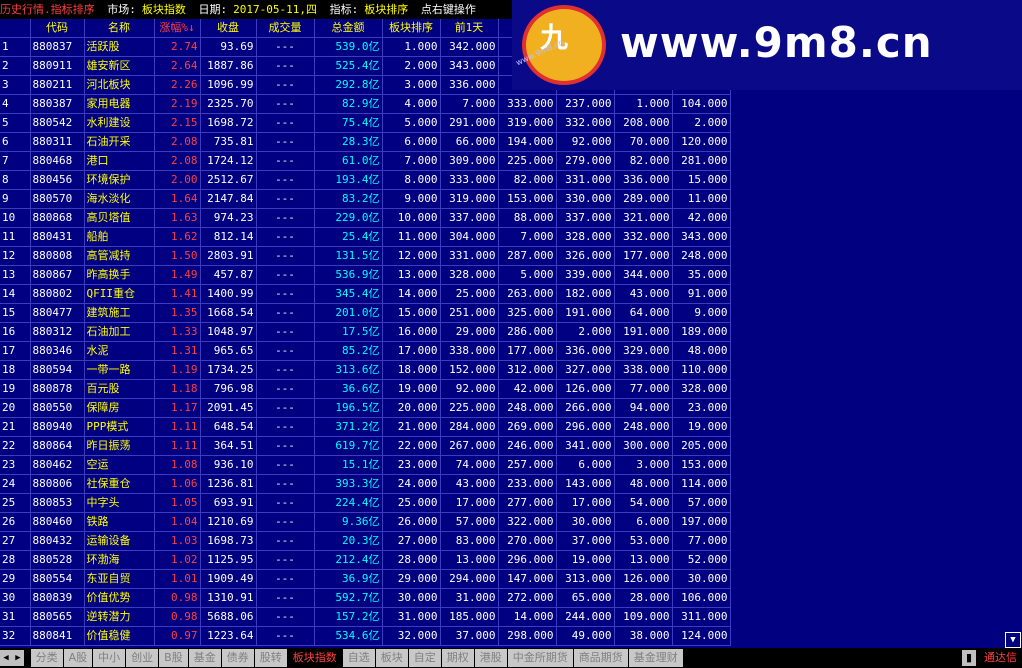 The image size is (1022, 668). Describe the element at coordinates (469, 28) in the screenshot. I see `column-header-8: 前1天` at that location.